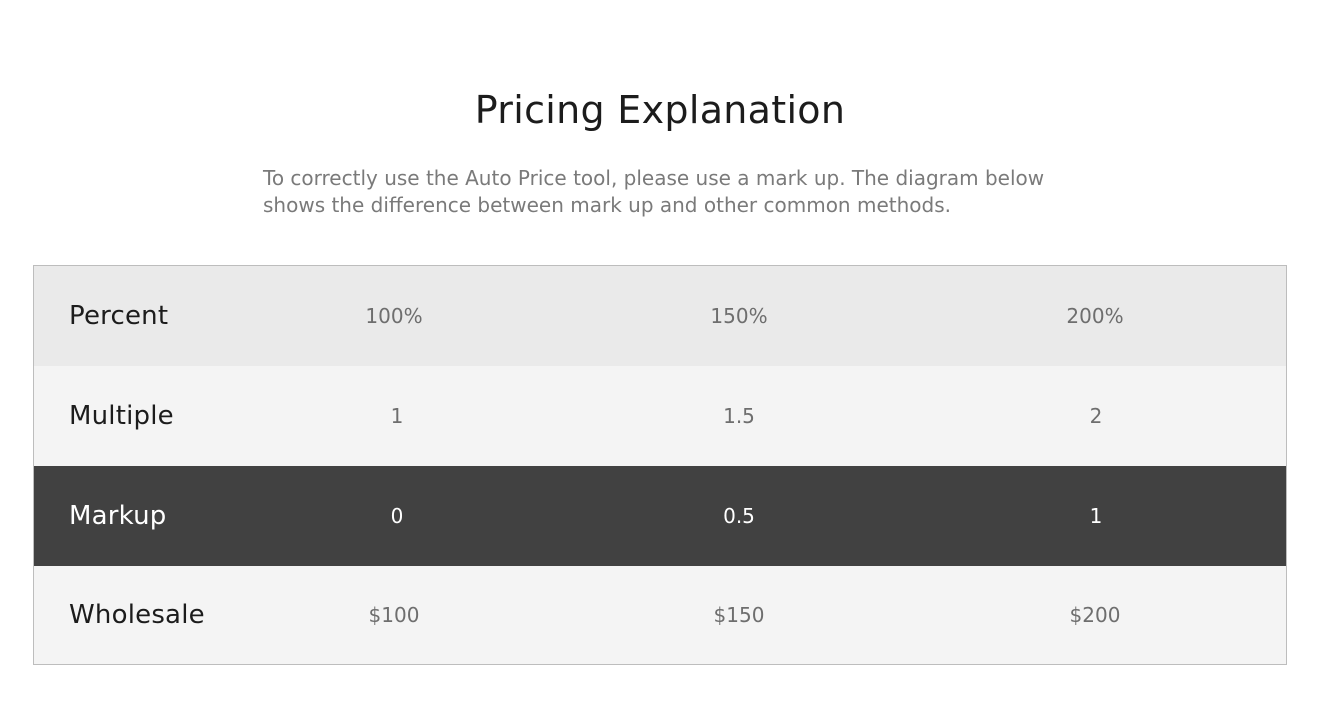 The image size is (1320, 704). What do you see at coordinates (660, 416) in the screenshot?
I see `table-row-multiple: Multiple 1 1.5 2` at bounding box center [660, 416].